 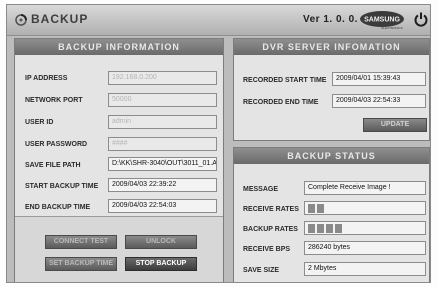 What do you see at coordinates (21, 20) in the screenshot?
I see `backup-app-icon` at bounding box center [21, 20].